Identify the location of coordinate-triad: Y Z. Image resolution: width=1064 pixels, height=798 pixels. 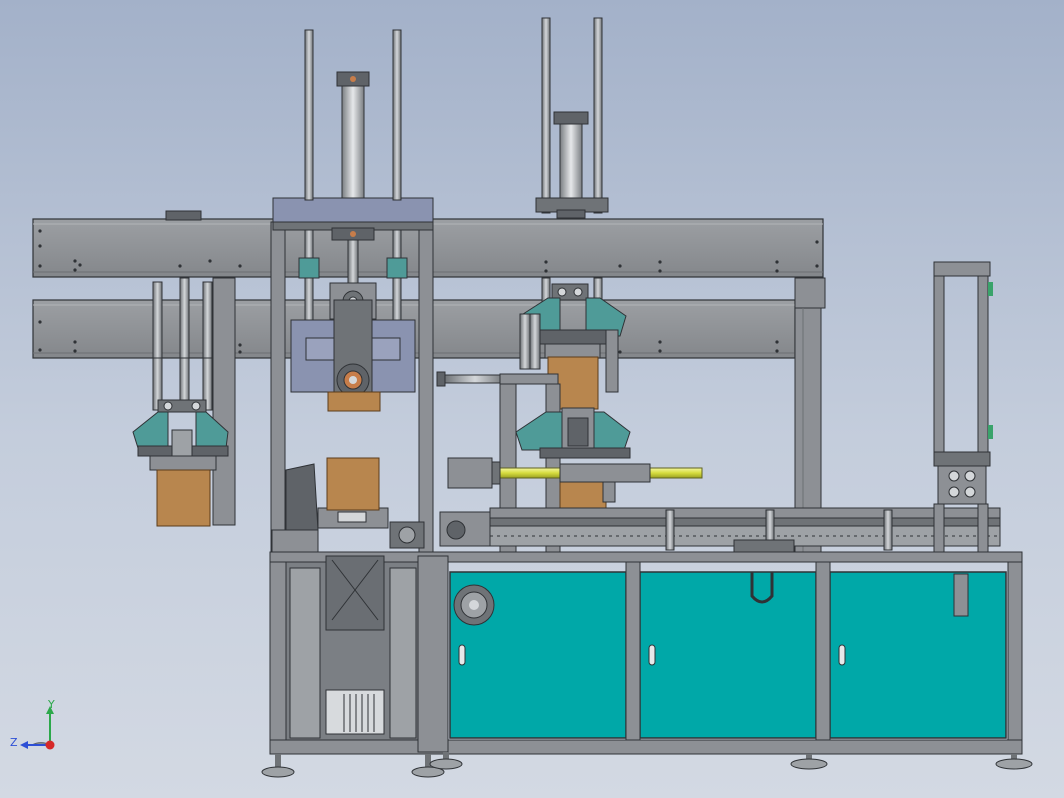
(35, 727).